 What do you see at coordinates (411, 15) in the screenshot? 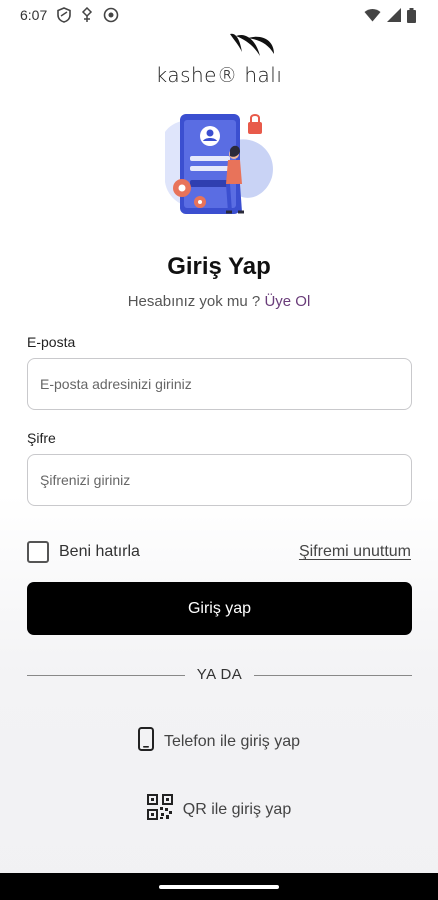
I see `battery-icon` at bounding box center [411, 15].